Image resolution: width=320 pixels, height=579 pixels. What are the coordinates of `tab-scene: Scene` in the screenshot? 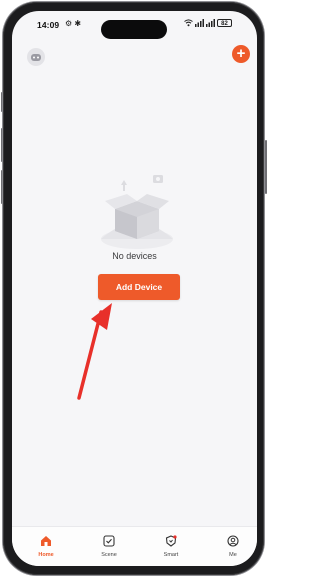 It's located at (109, 546).